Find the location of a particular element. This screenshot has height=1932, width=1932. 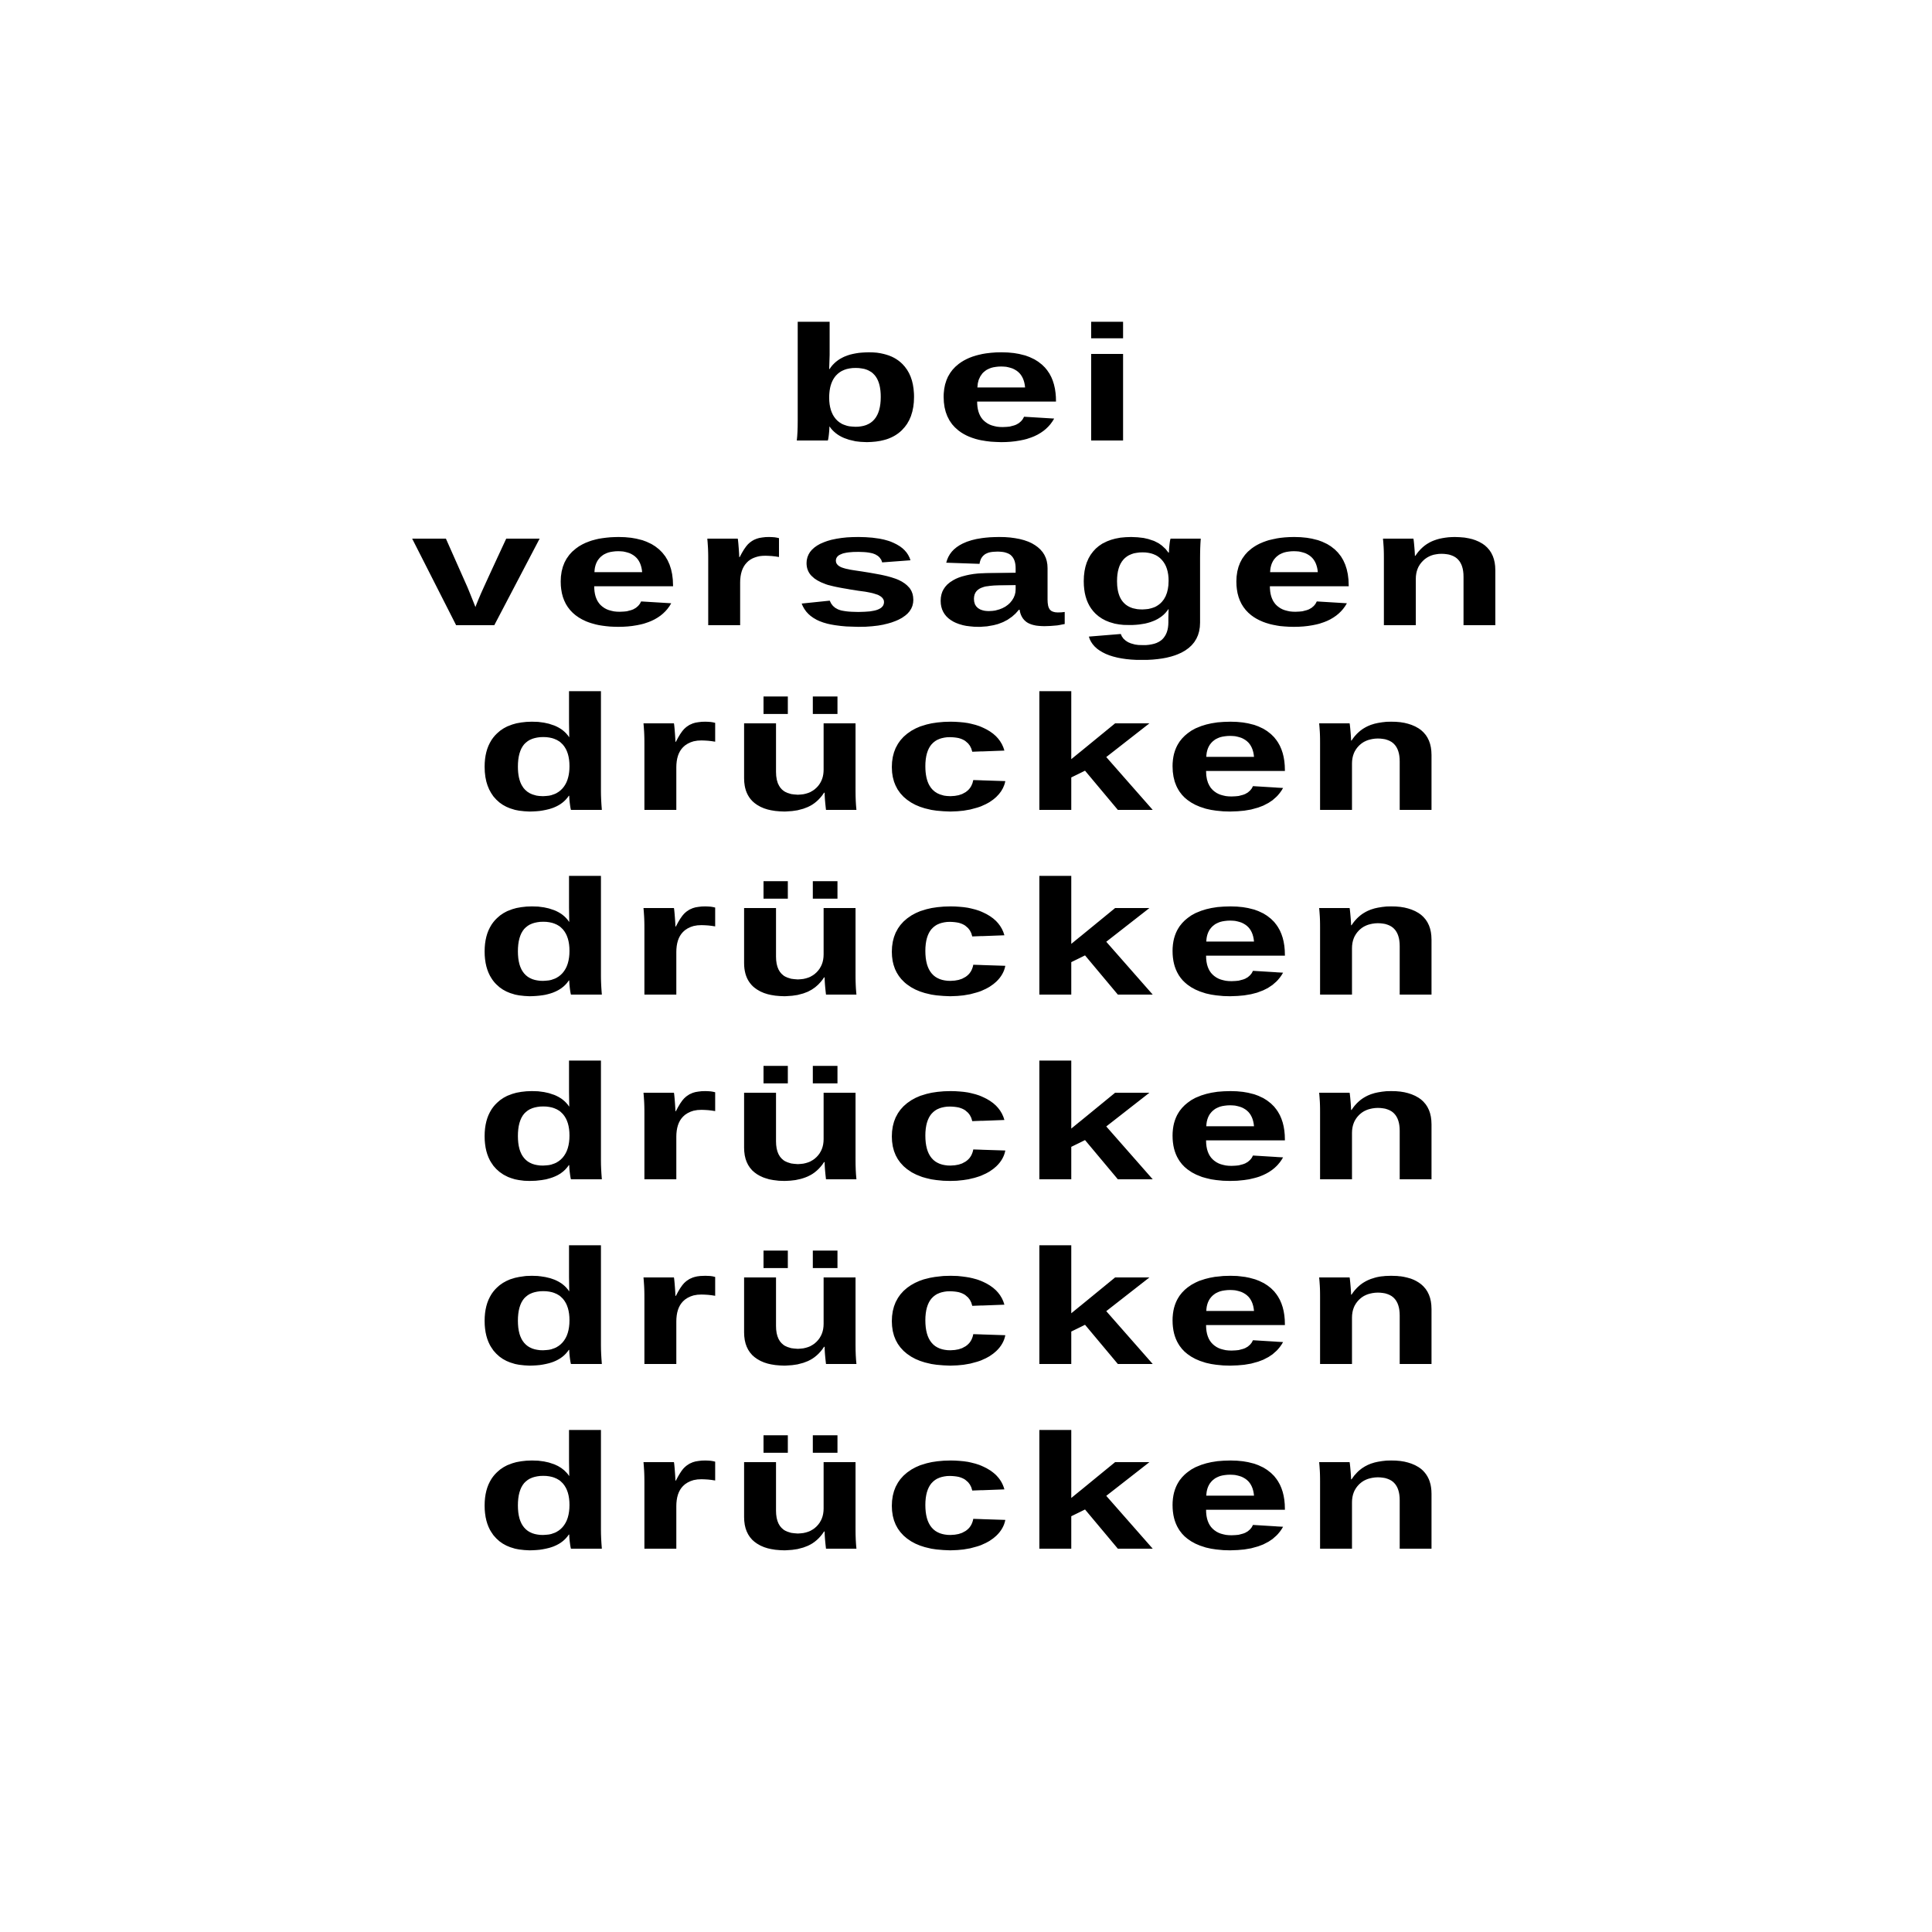

line-druecken-4: drücken is located at coordinates (966, 1307).